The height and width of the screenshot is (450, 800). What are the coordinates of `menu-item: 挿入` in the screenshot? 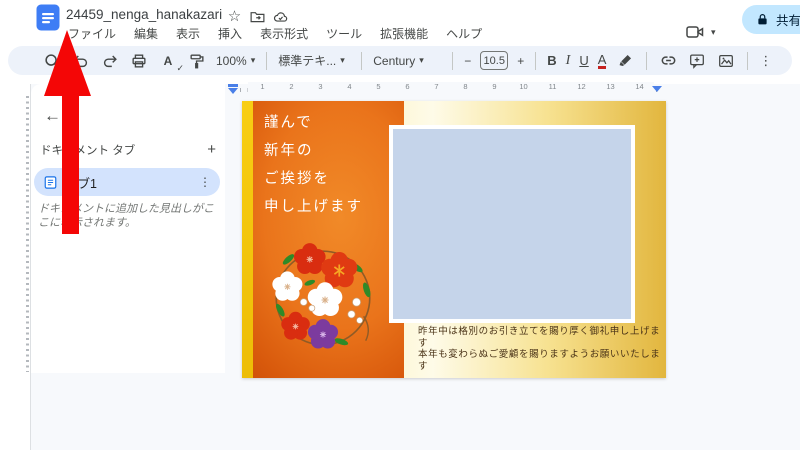 It's located at (230, 33).